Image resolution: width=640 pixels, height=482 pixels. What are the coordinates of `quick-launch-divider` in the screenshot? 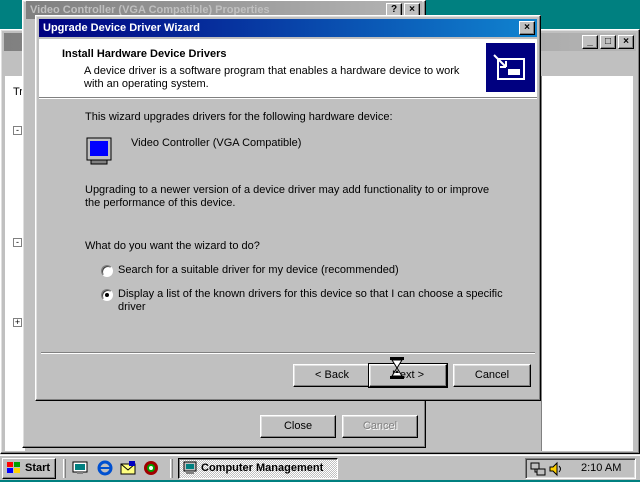 It's located at (64, 468).